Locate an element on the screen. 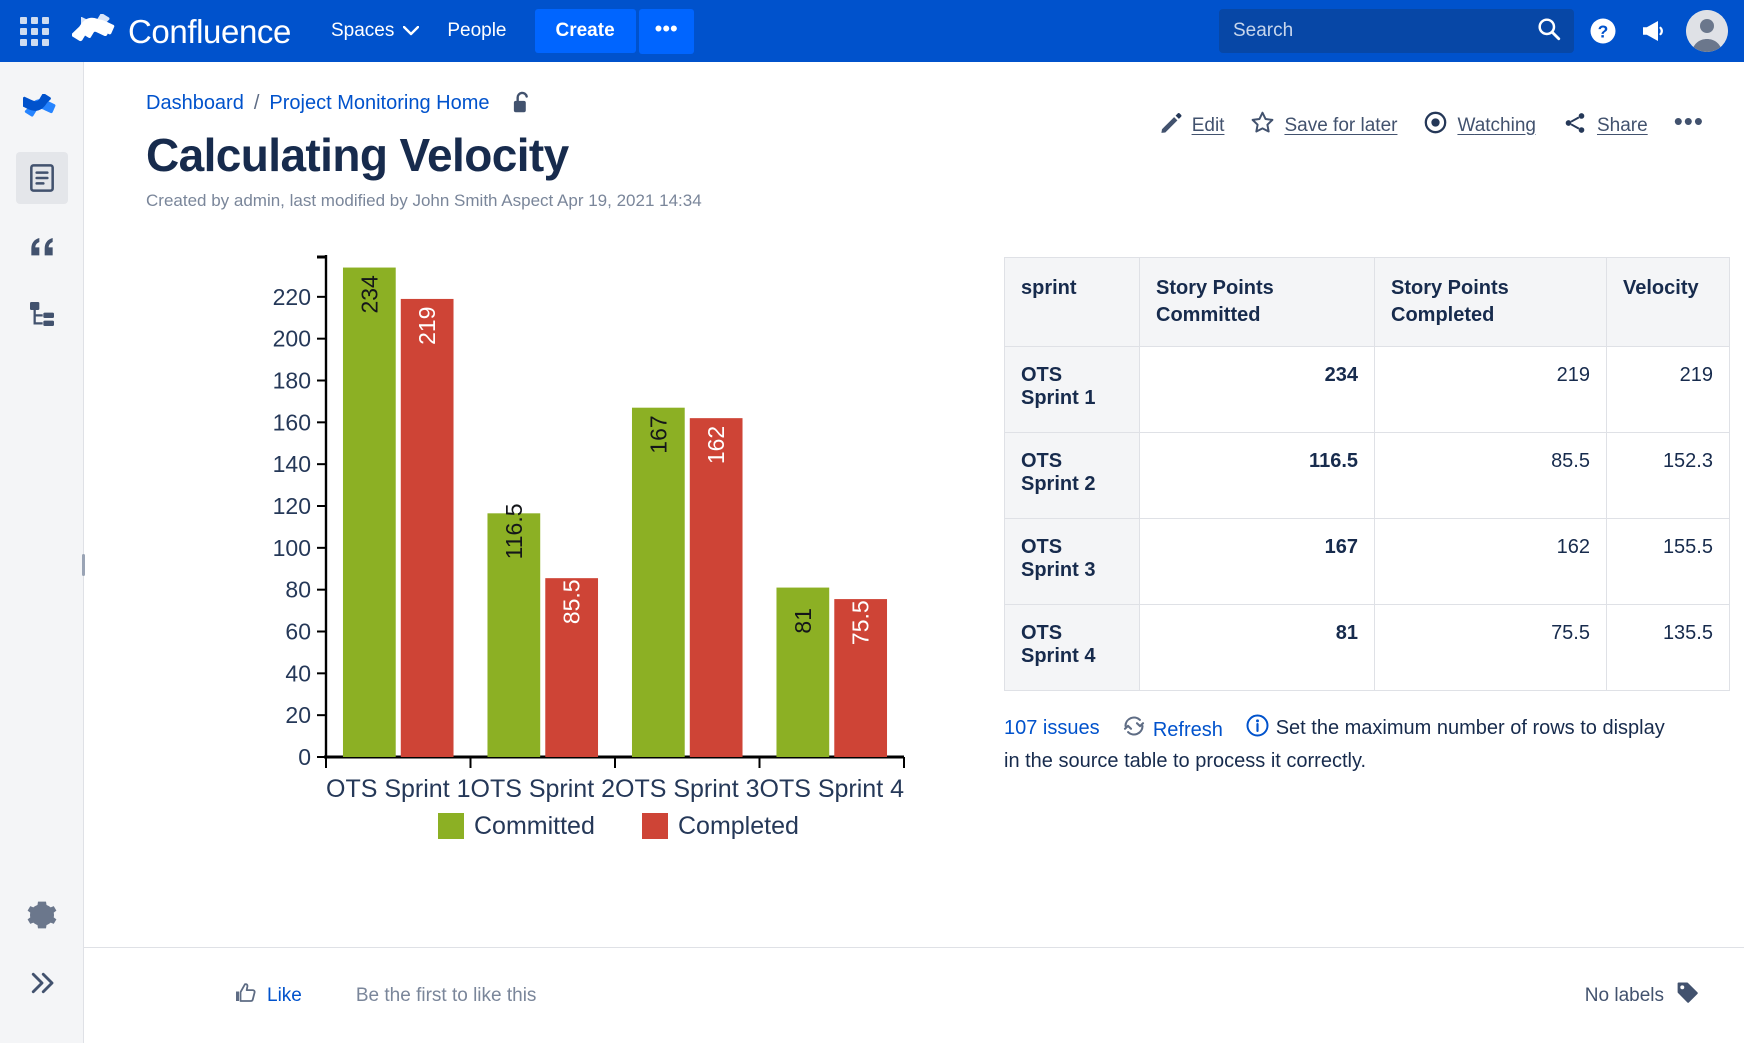  y-axis-tick-label: 0 is located at coordinates (304, 757).